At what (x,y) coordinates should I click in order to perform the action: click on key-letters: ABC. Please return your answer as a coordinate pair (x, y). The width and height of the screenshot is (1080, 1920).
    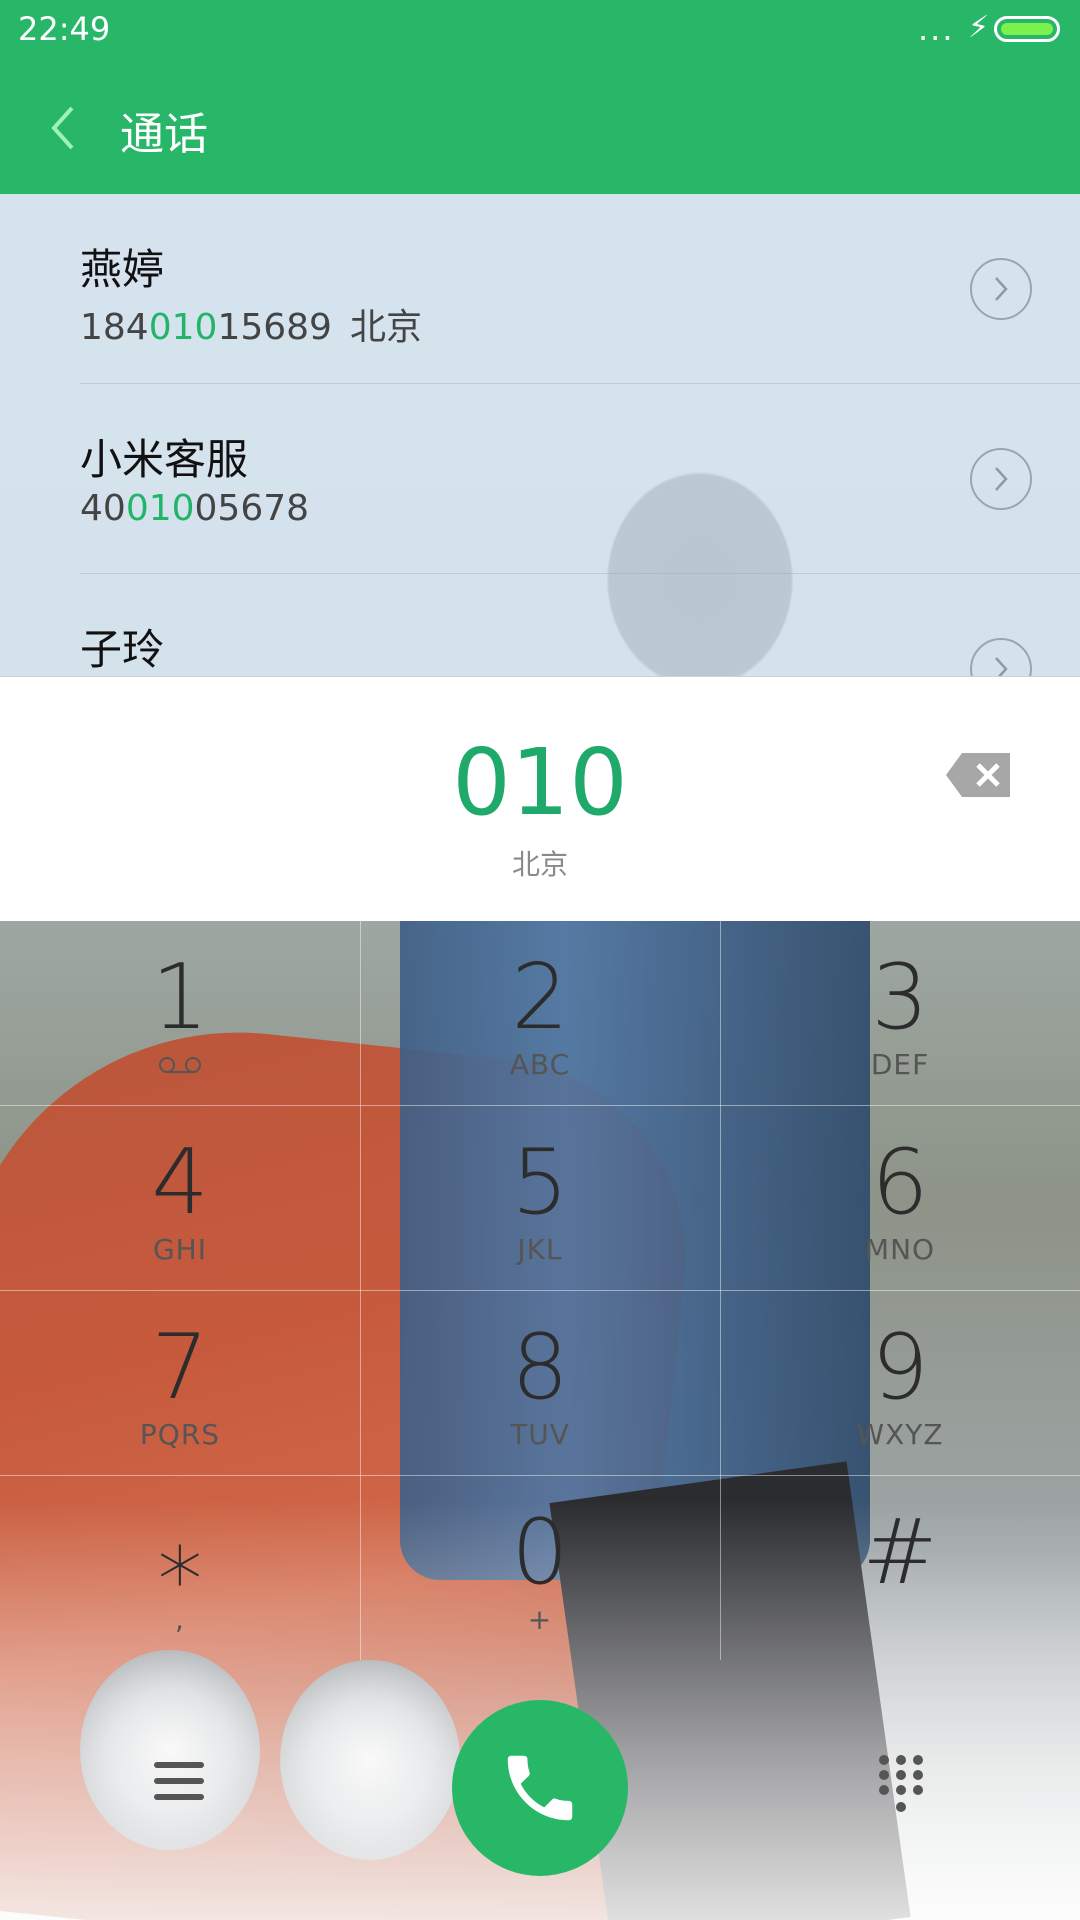
    Looking at the image, I should click on (540, 1064).